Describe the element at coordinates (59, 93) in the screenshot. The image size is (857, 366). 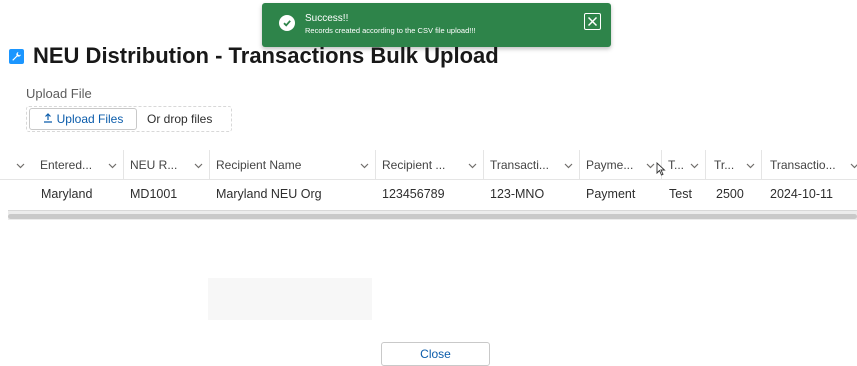
I see `upload-label: Upload File` at that location.